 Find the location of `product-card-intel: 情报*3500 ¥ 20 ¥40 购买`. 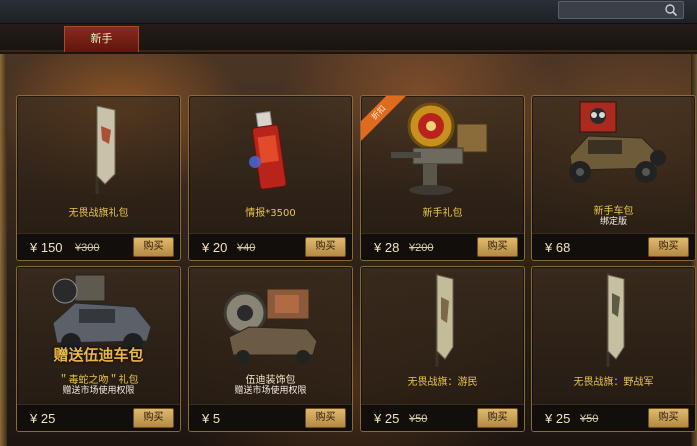

product-card-intel: 情报*3500 ¥ 20 ¥40 购买 is located at coordinates (270, 178).